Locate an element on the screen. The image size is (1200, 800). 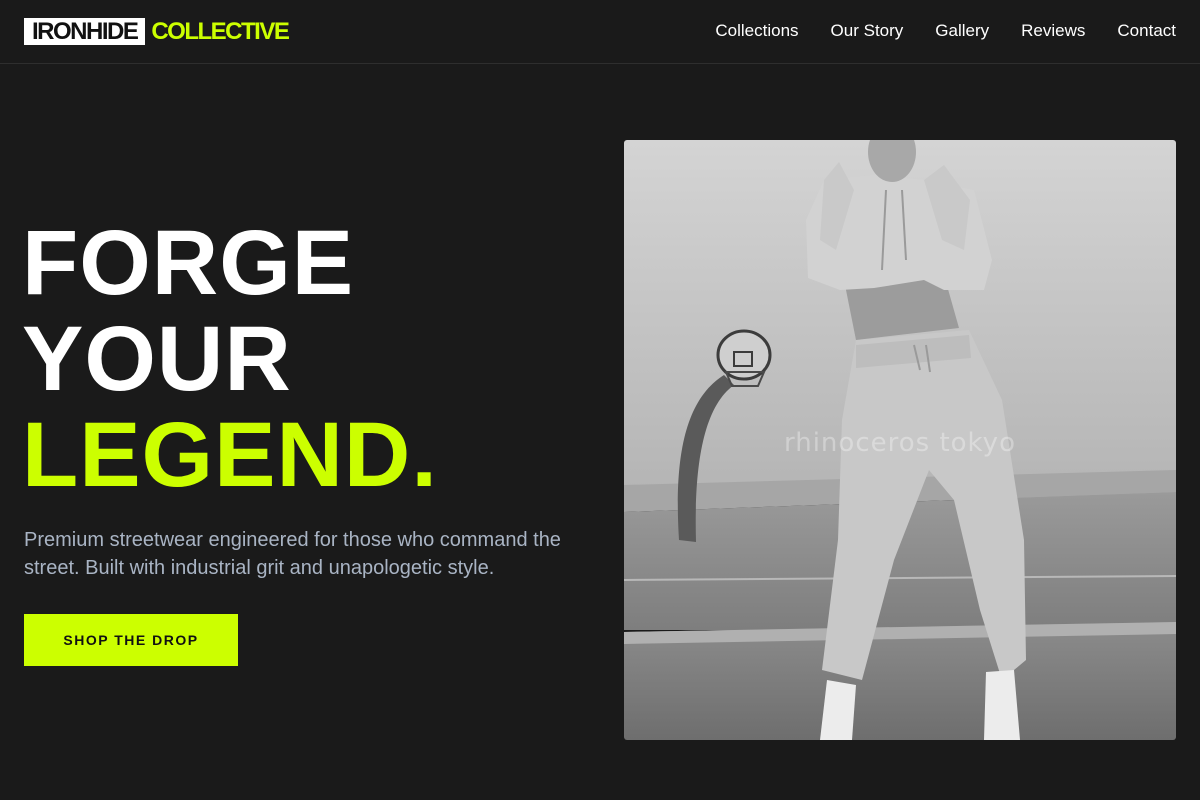
nav-link-our-story: Our Story is located at coordinates (867, 31).